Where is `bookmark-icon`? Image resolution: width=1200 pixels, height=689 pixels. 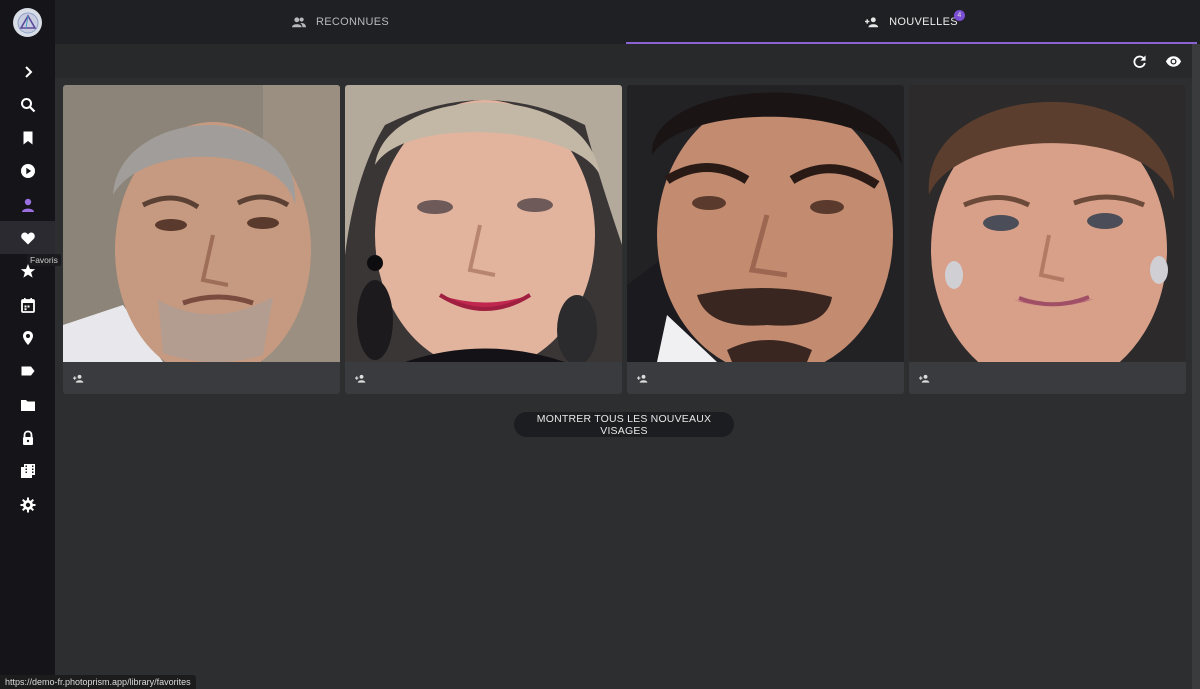
bookmark-icon is located at coordinates (27, 137).